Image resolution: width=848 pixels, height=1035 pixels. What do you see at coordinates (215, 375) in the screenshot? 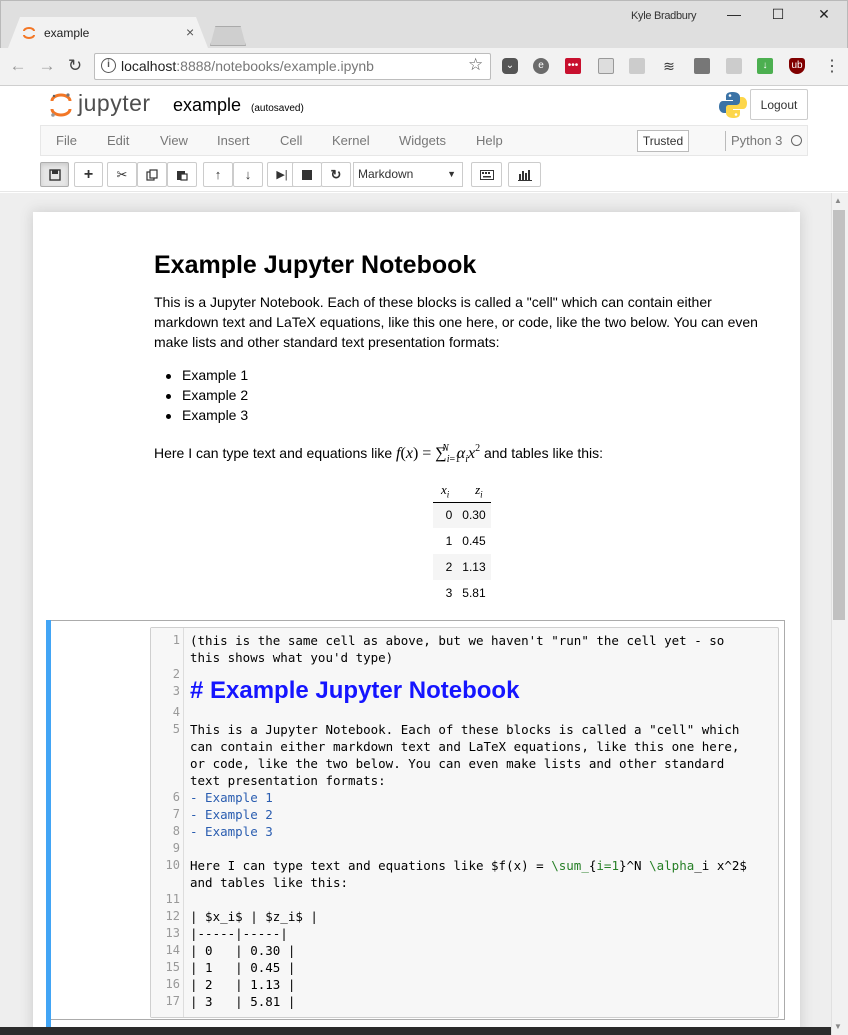
I see `list-item: Example 1` at bounding box center [215, 375].